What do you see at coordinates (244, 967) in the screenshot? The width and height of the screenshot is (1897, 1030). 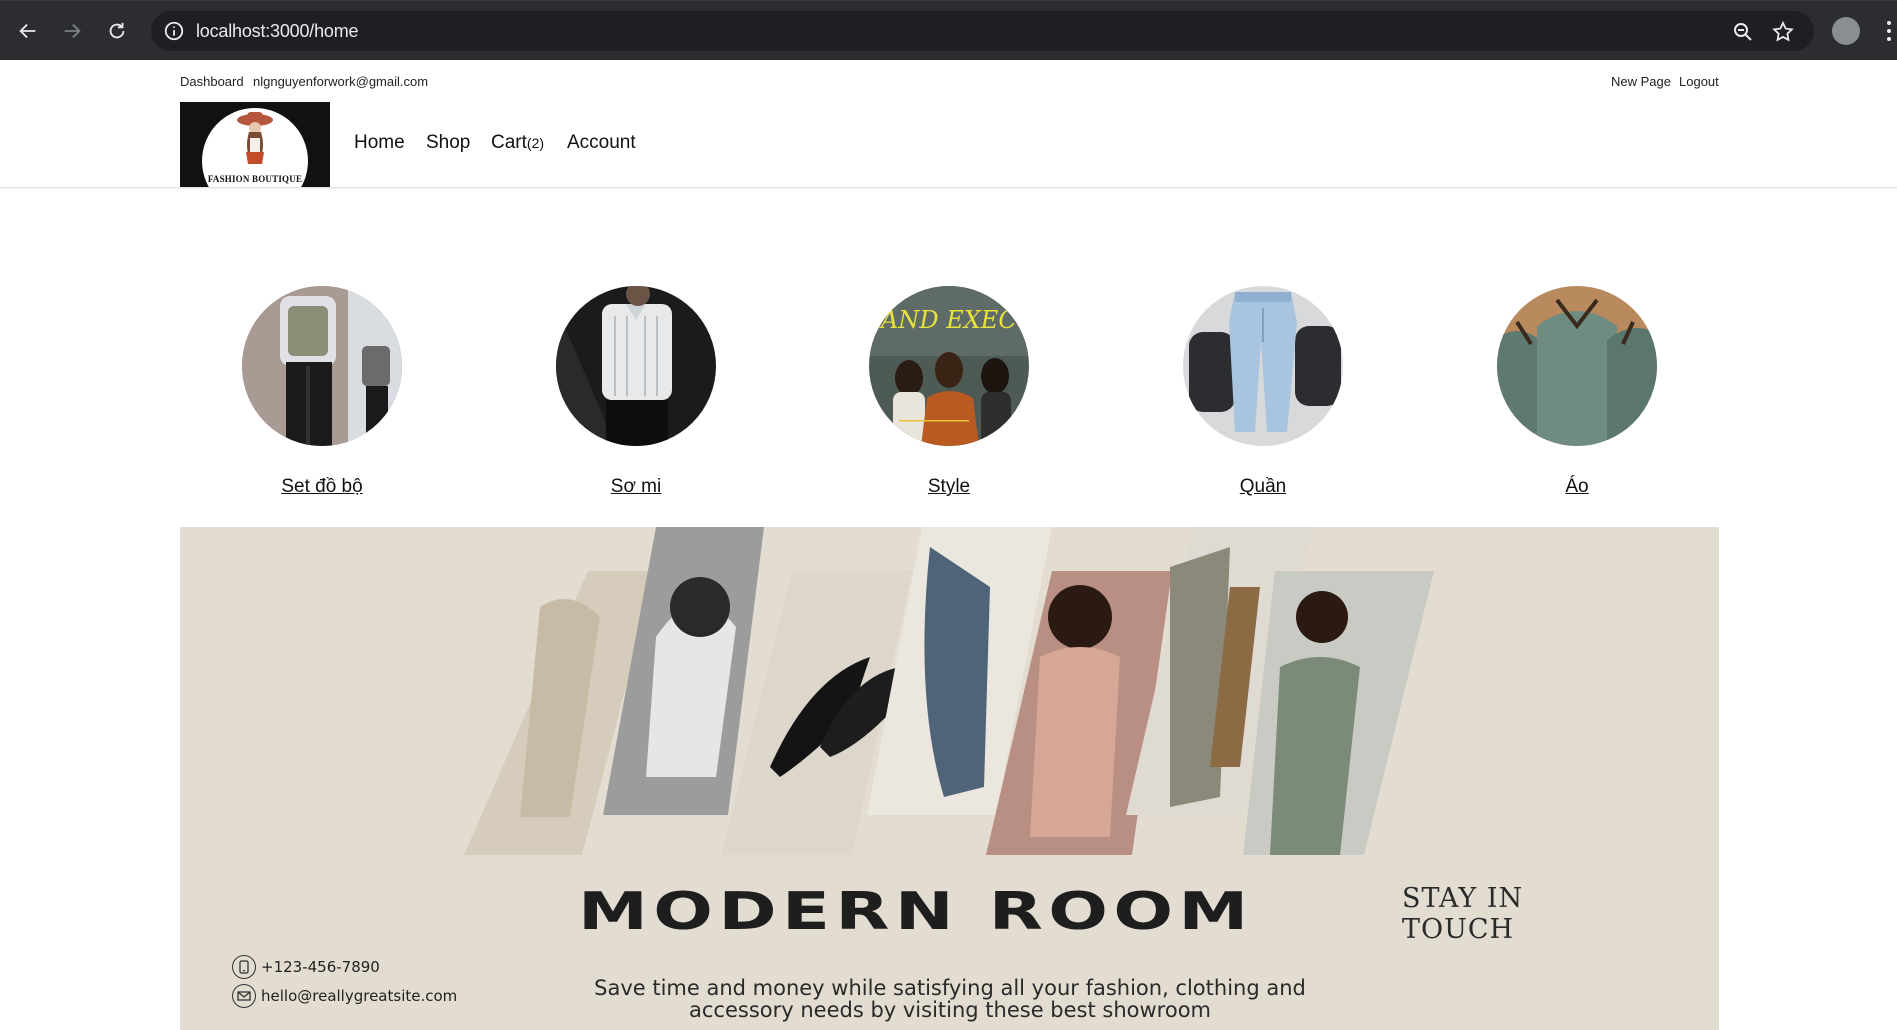 I see `phone-icon` at bounding box center [244, 967].